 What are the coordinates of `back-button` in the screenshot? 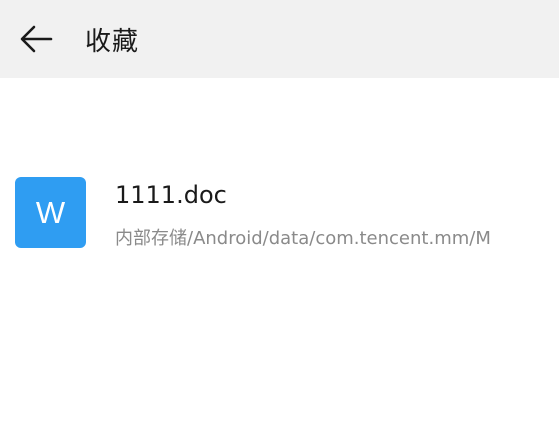 It's located at (36, 39).